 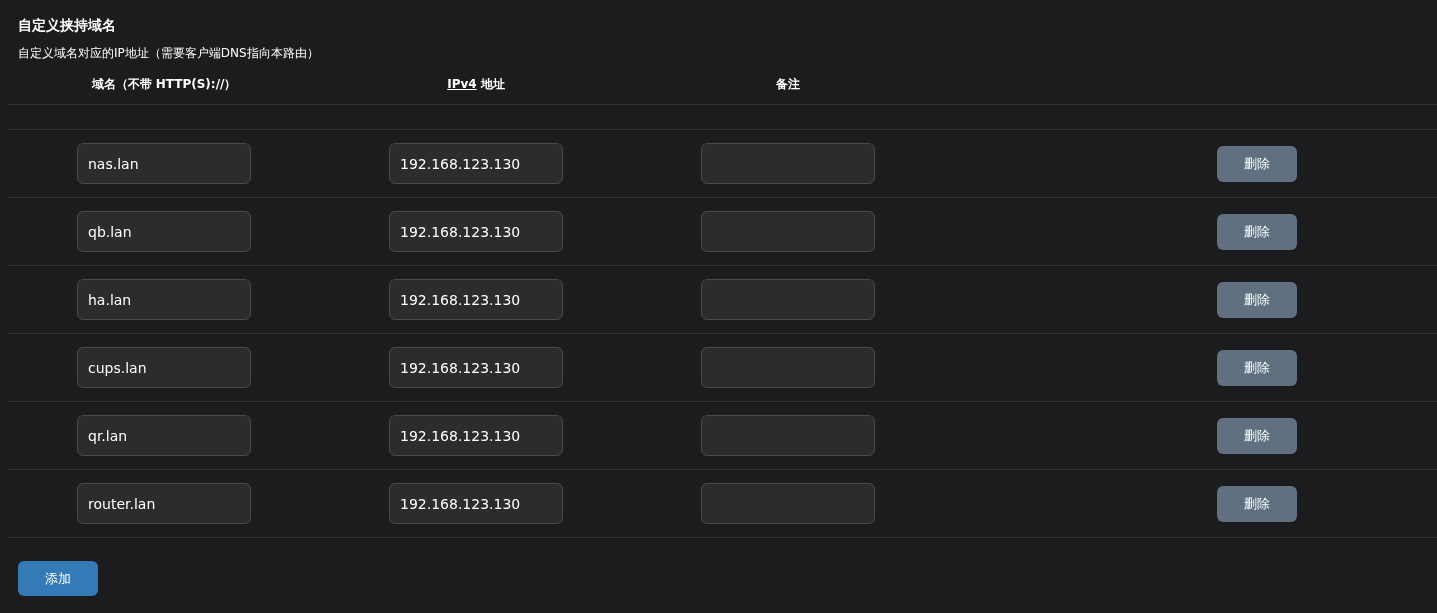 What do you see at coordinates (164, 84) in the screenshot?
I see `column-header: 域名（不带 HTTP(S)://）` at bounding box center [164, 84].